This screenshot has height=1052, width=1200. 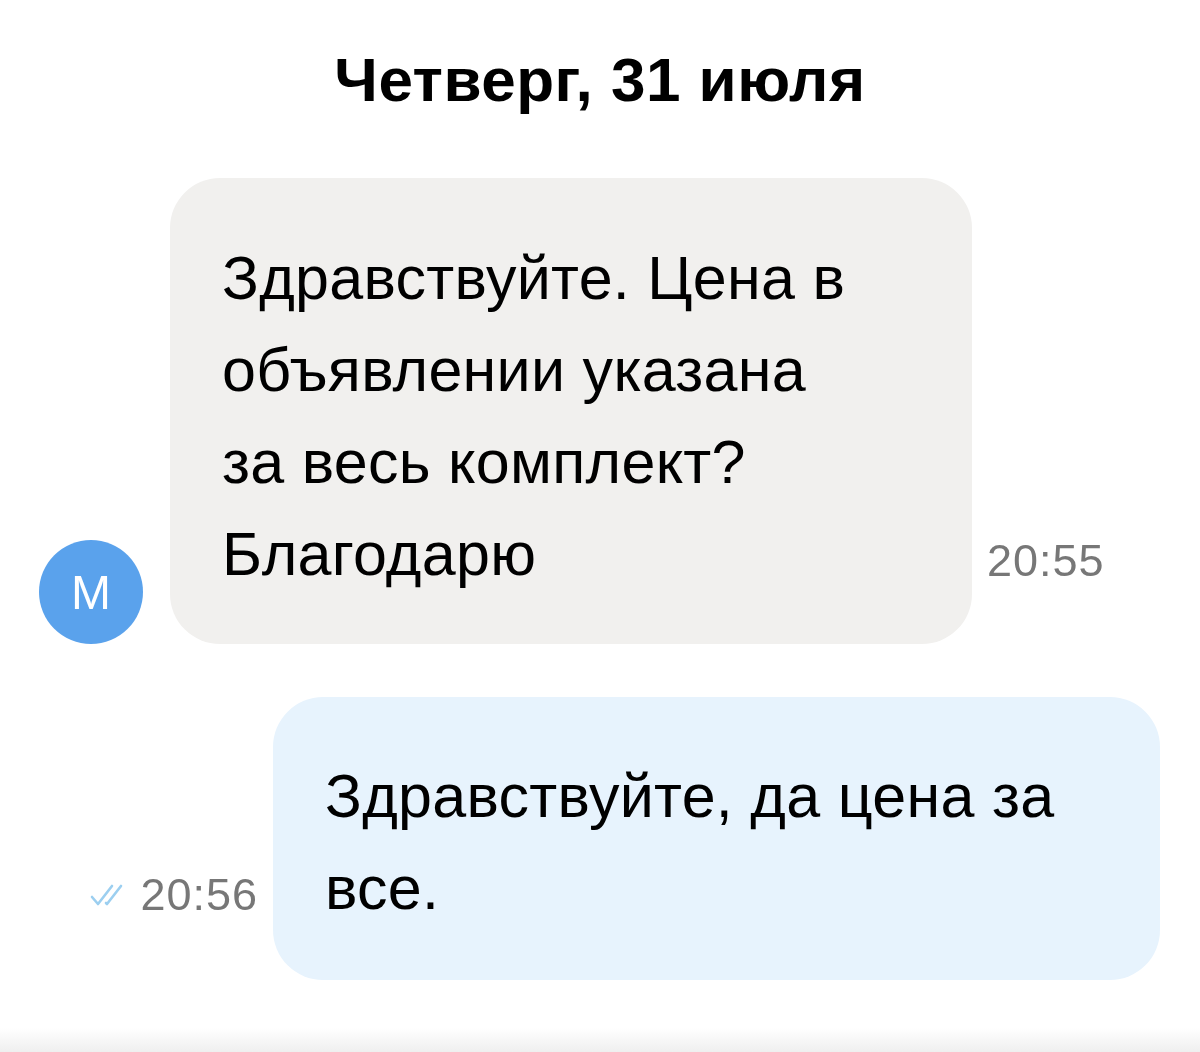 What do you see at coordinates (91, 592) in the screenshot?
I see `avatar: М` at bounding box center [91, 592].